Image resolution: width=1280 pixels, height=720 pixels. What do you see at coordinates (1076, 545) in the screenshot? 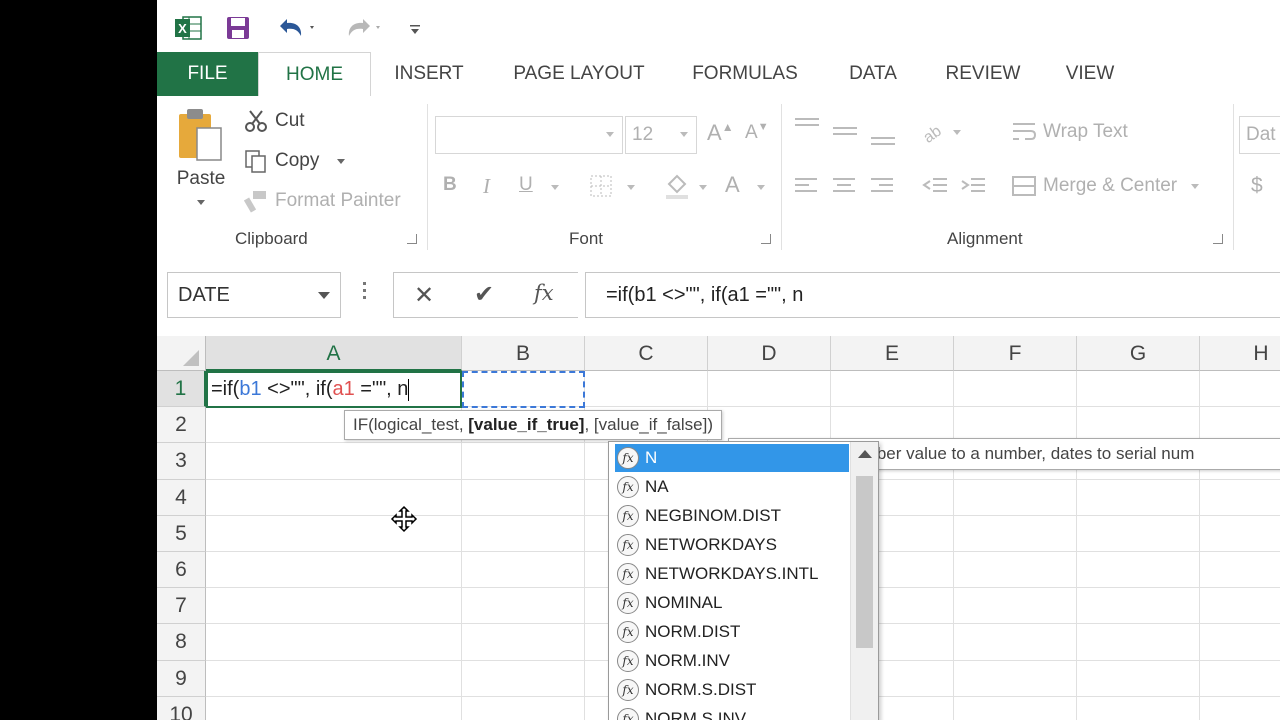
I see `column-gridline` at bounding box center [1076, 545].